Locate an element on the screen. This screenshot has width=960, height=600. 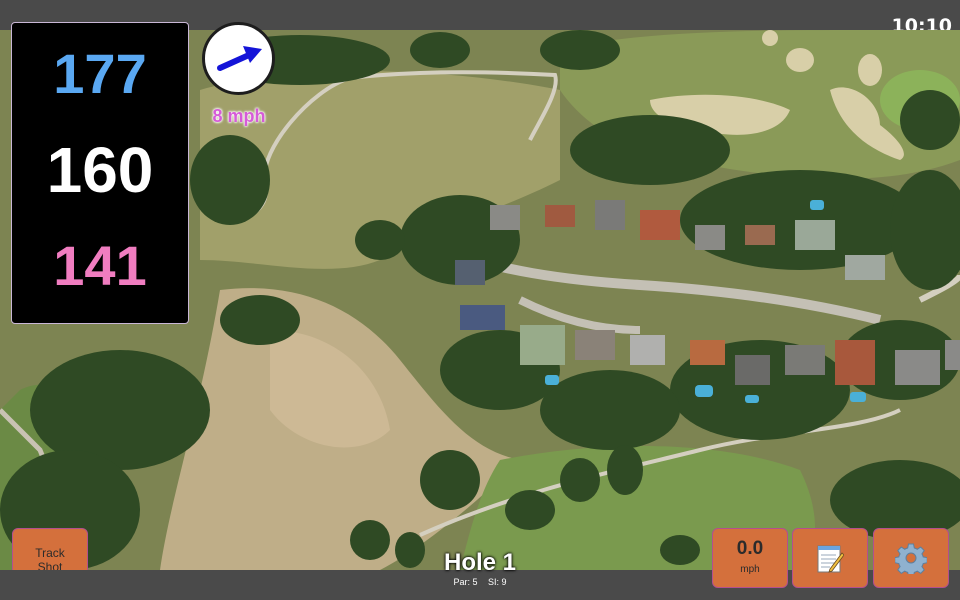
wind-direction-indicator is located at coordinates (238, 58).